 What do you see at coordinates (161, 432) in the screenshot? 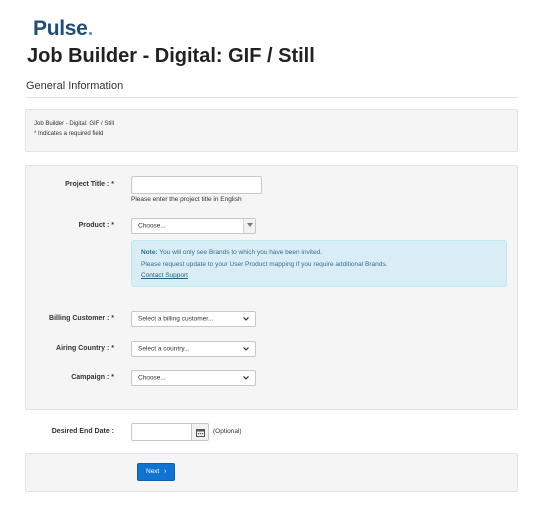
I see `desired-end-date-input` at bounding box center [161, 432].